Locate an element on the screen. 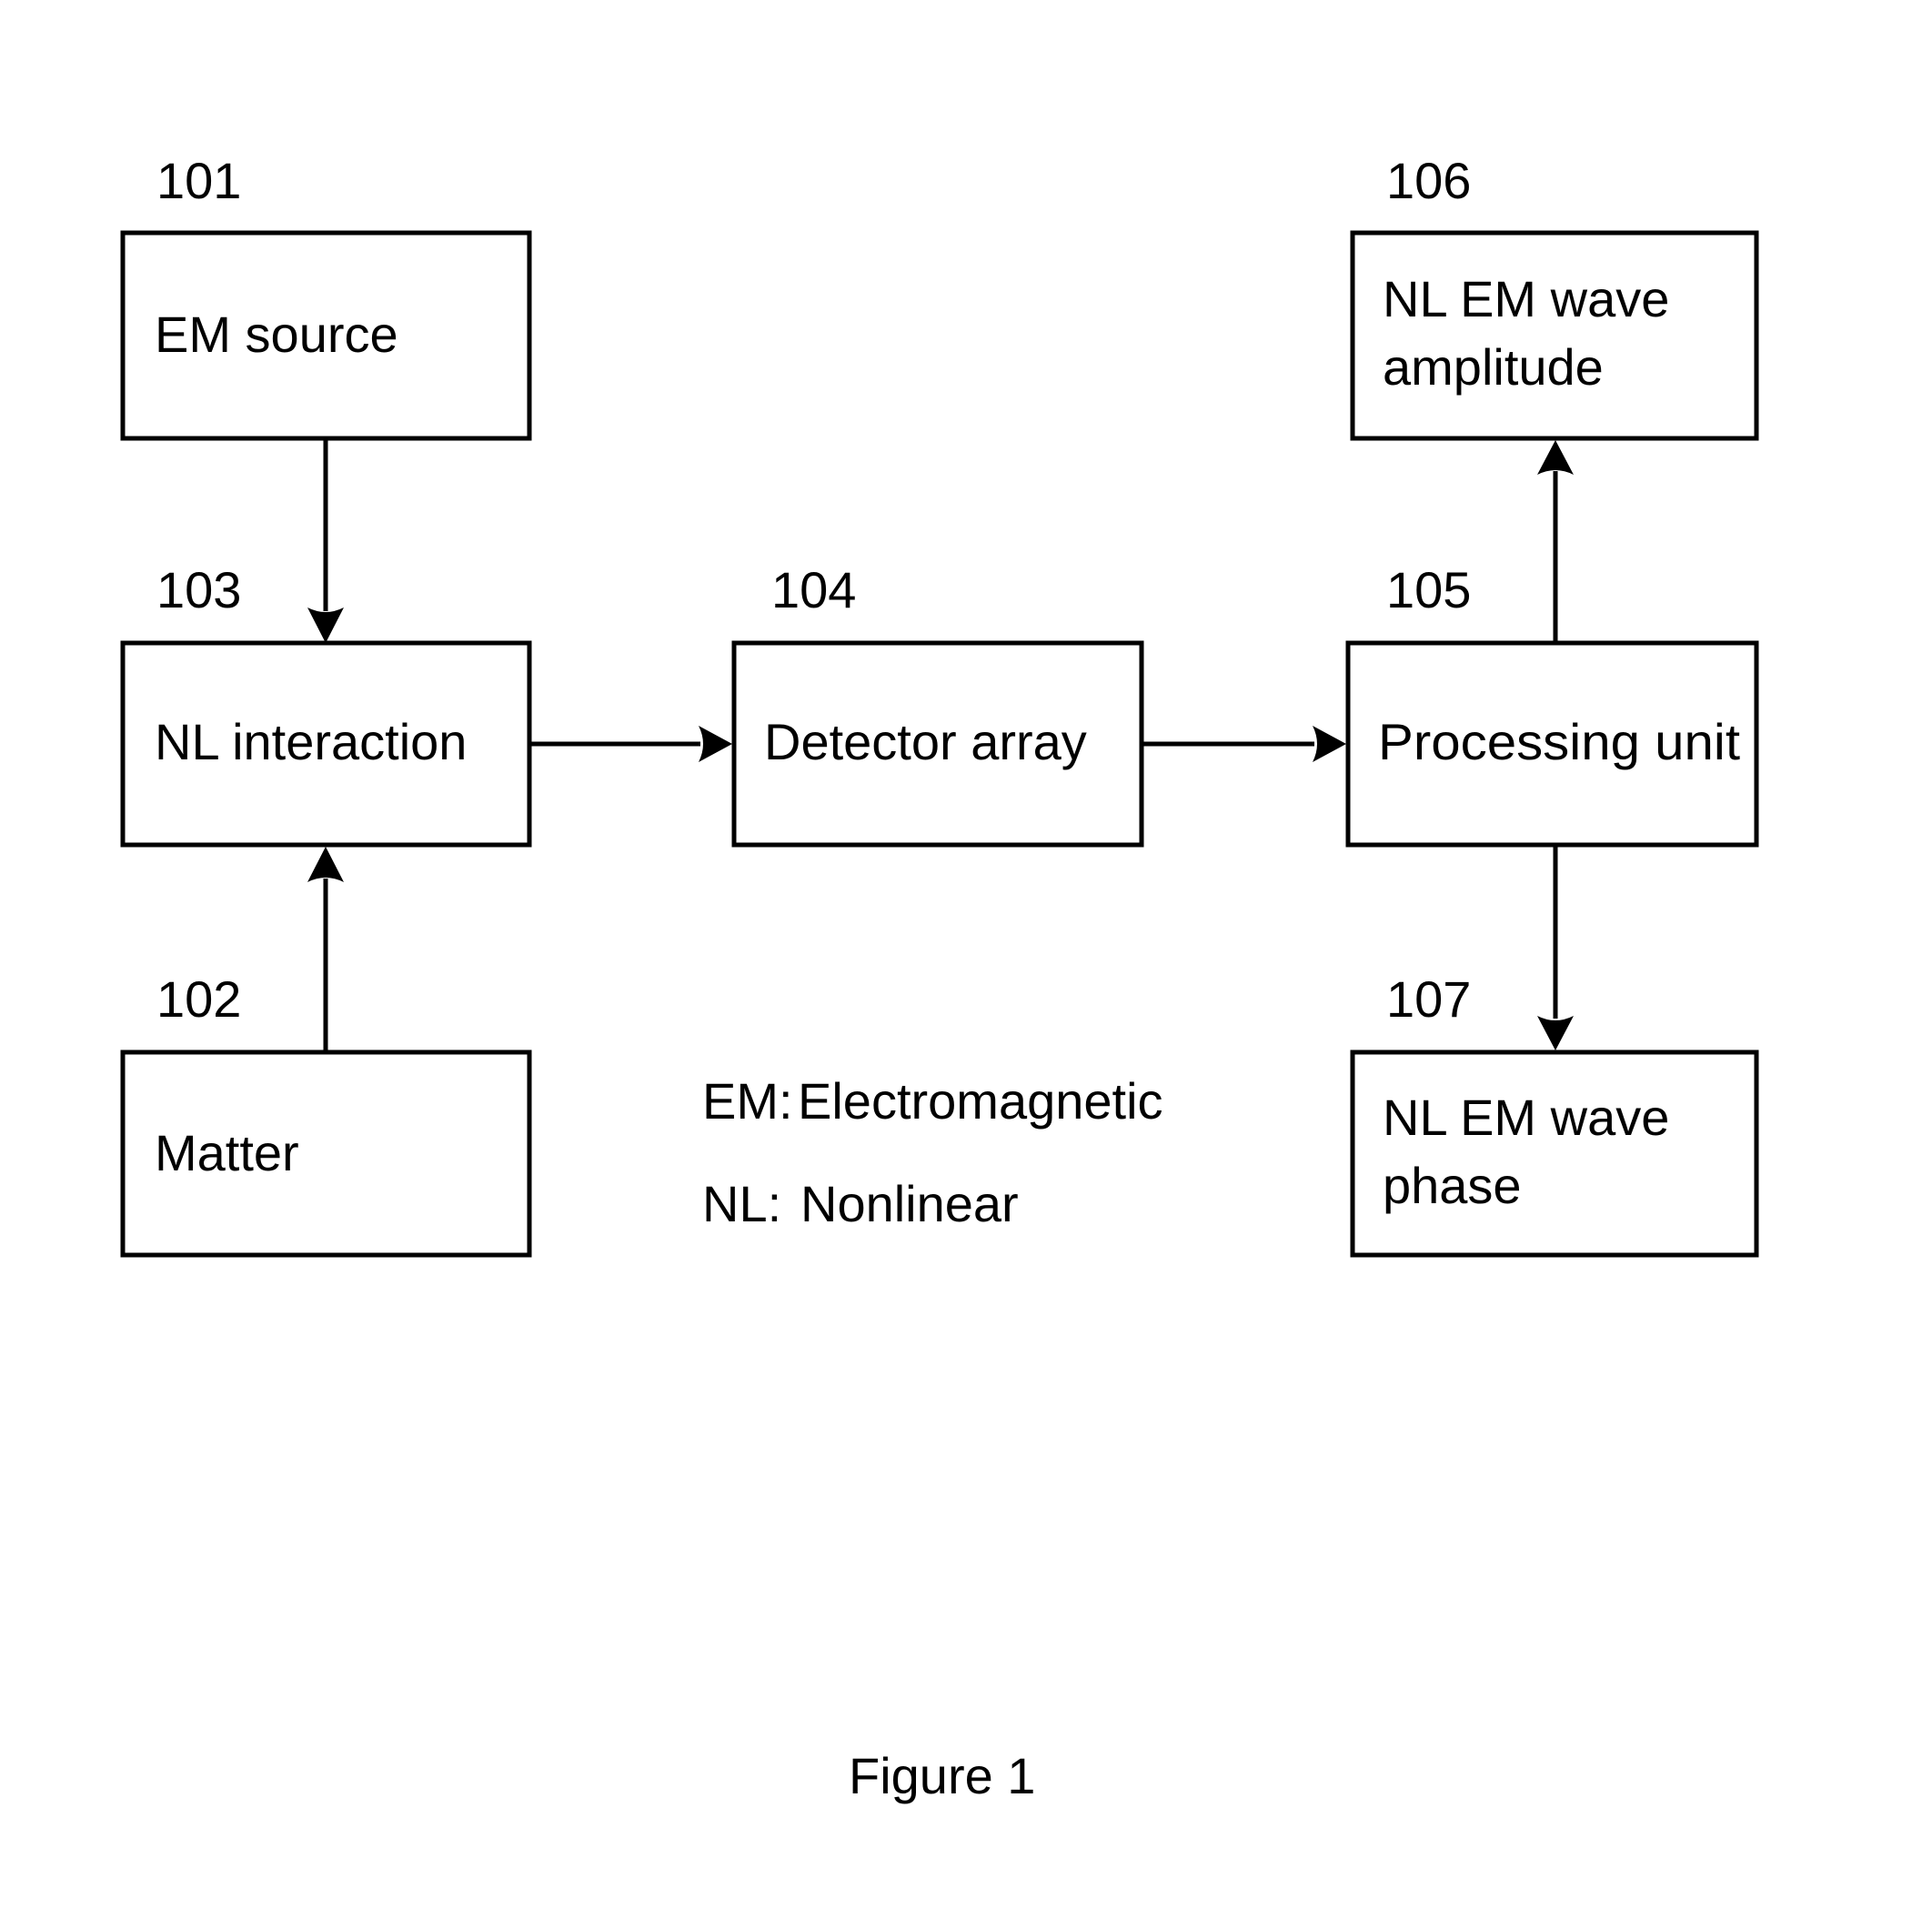 The width and height of the screenshot is (1932, 1908). legend-meaning: Nonlinear is located at coordinates (909, 1203).